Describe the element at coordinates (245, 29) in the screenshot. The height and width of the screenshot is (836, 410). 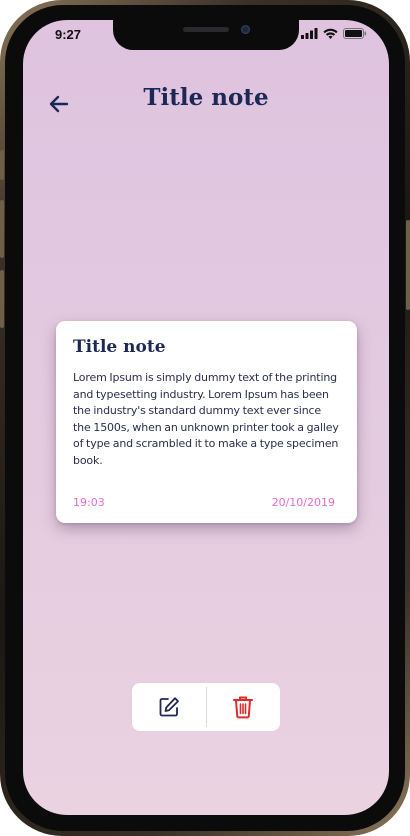
I see `camera-icon` at that location.